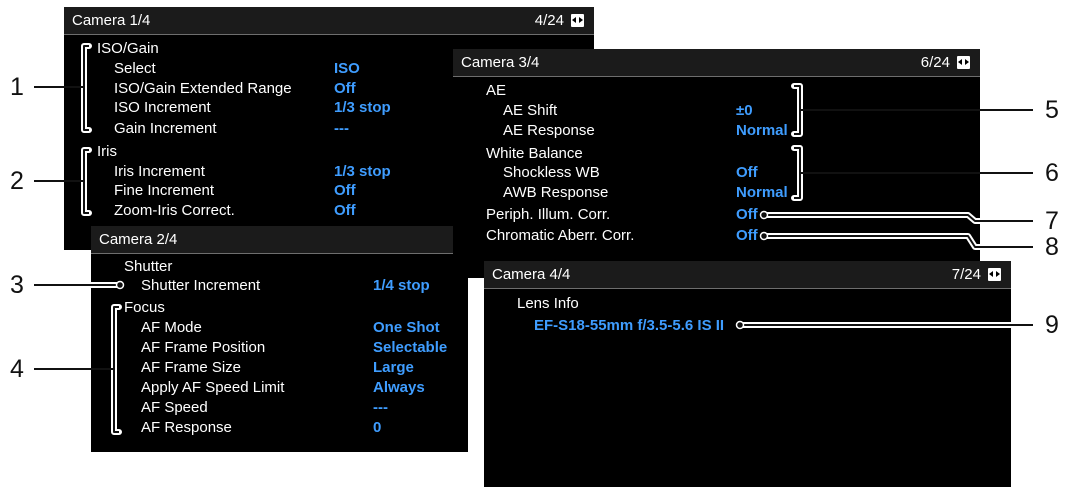  Describe the element at coordinates (138, 239) in the screenshot. I see `screen-title: Camera 2/4` at that location.